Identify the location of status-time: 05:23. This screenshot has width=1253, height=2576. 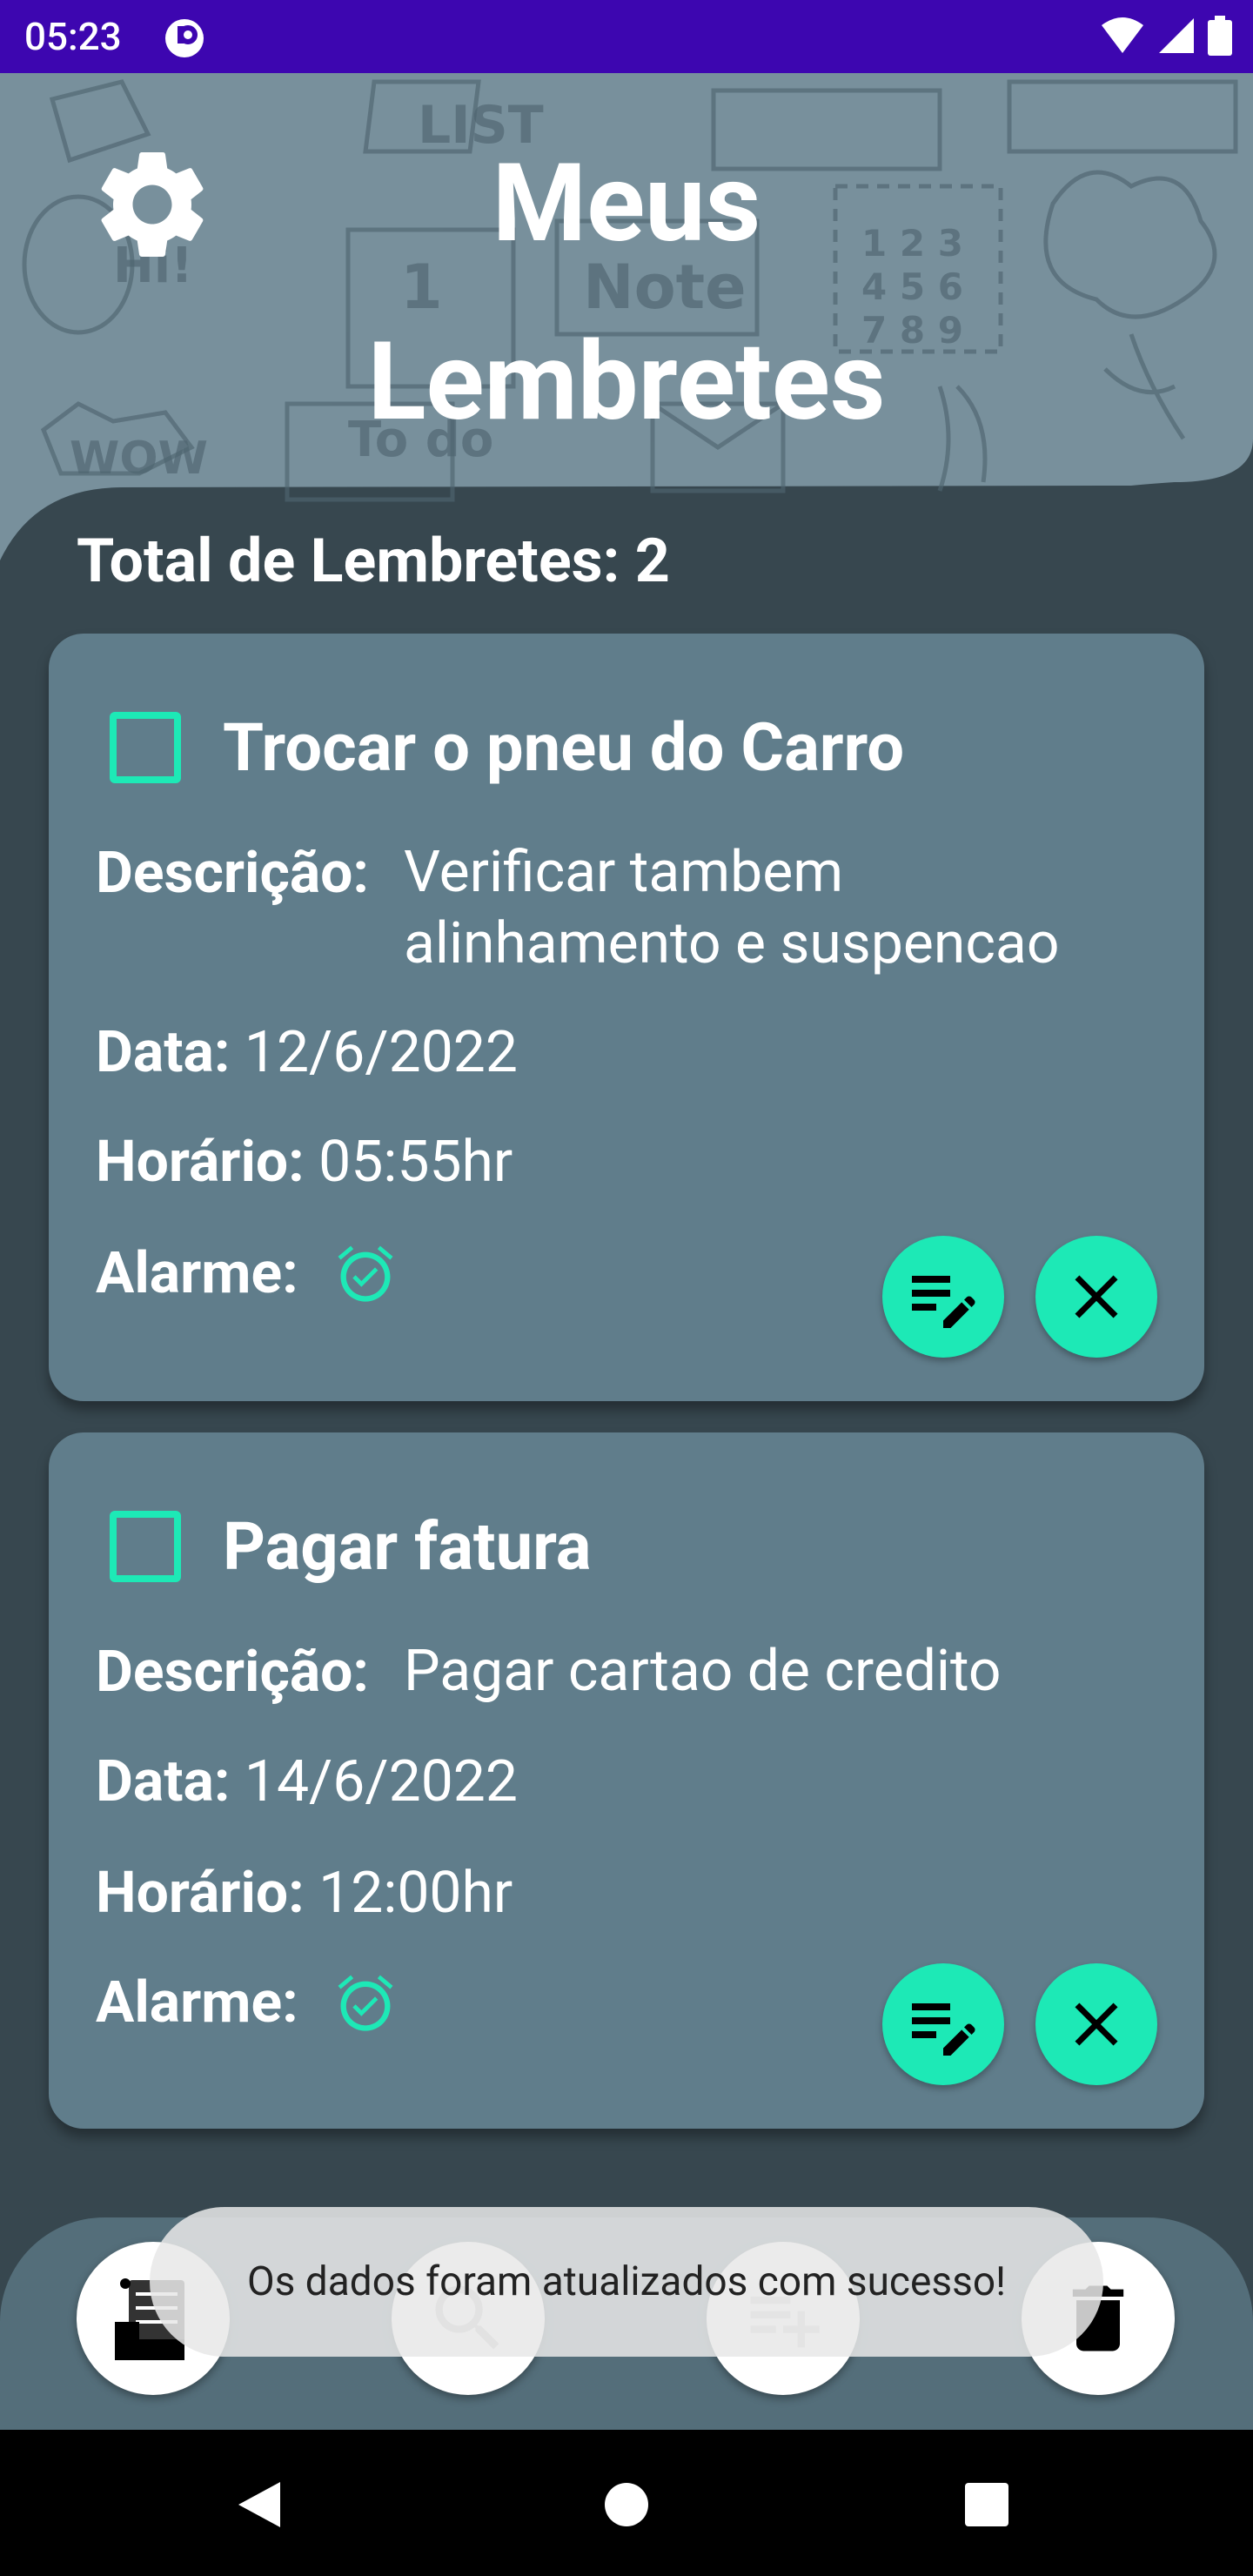
(73, 37).